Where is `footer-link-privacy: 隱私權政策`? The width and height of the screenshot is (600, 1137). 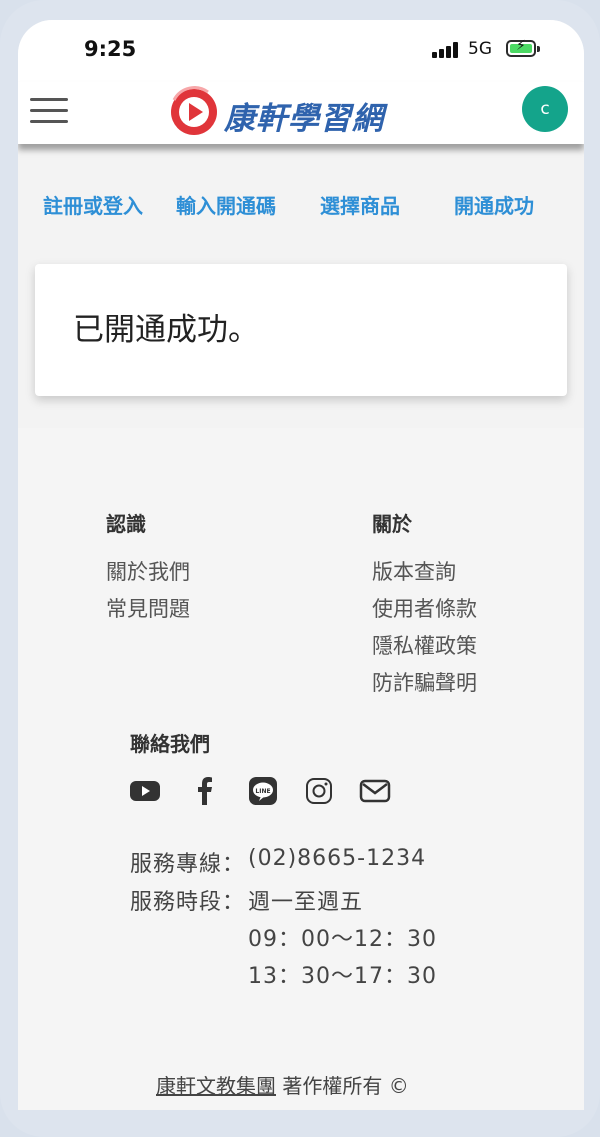
footer-link-privacy: 隱私權政策 is located at coordinates (424, 645).